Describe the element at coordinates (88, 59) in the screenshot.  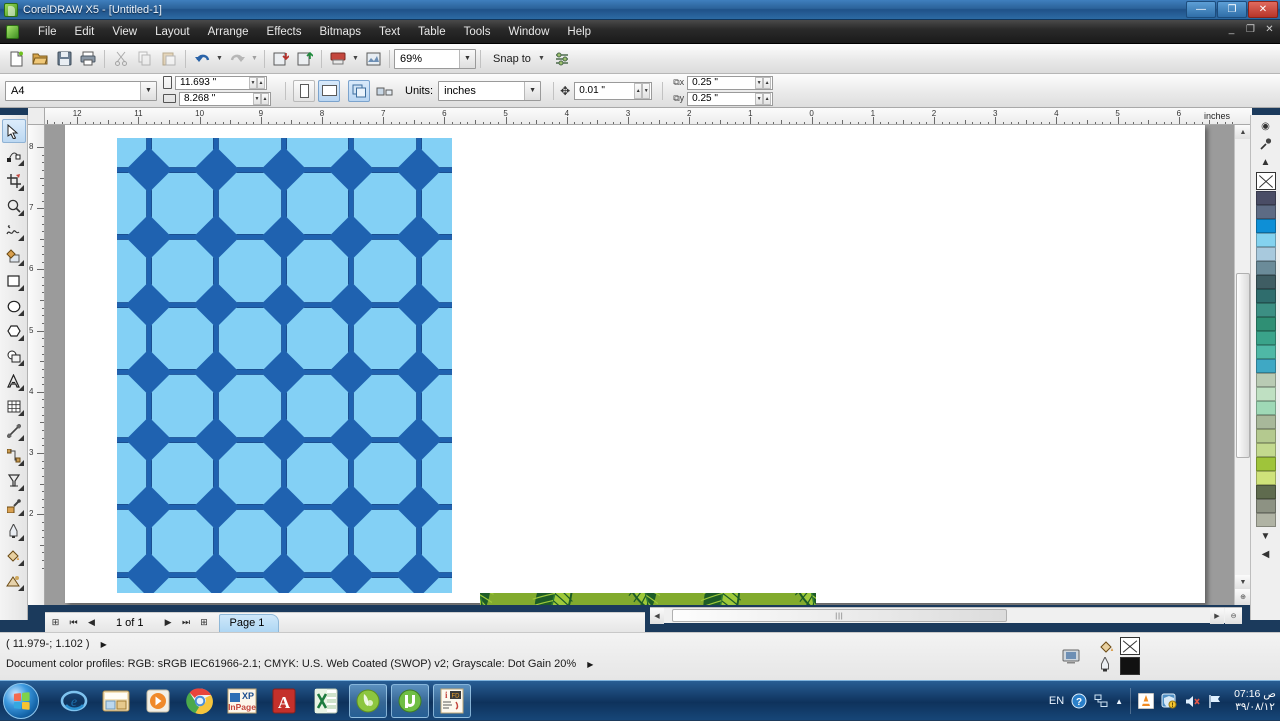
I see `print-icon` at that location.